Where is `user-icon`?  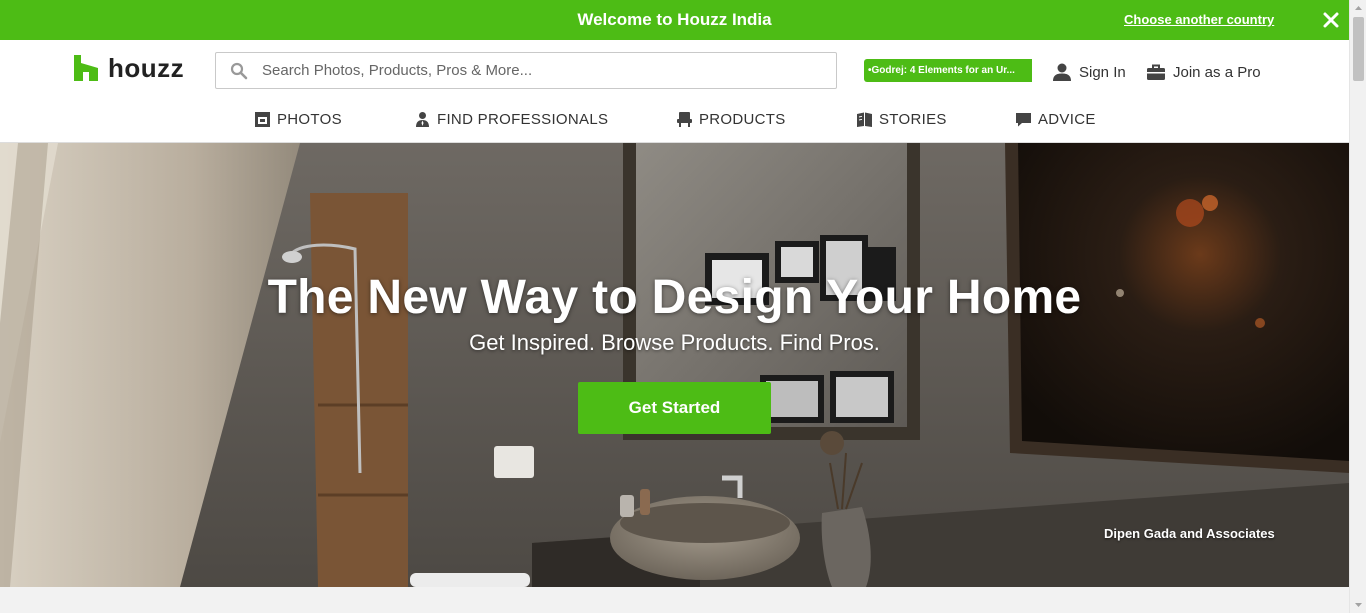
user-icon is located at coordinates (1062, 72).